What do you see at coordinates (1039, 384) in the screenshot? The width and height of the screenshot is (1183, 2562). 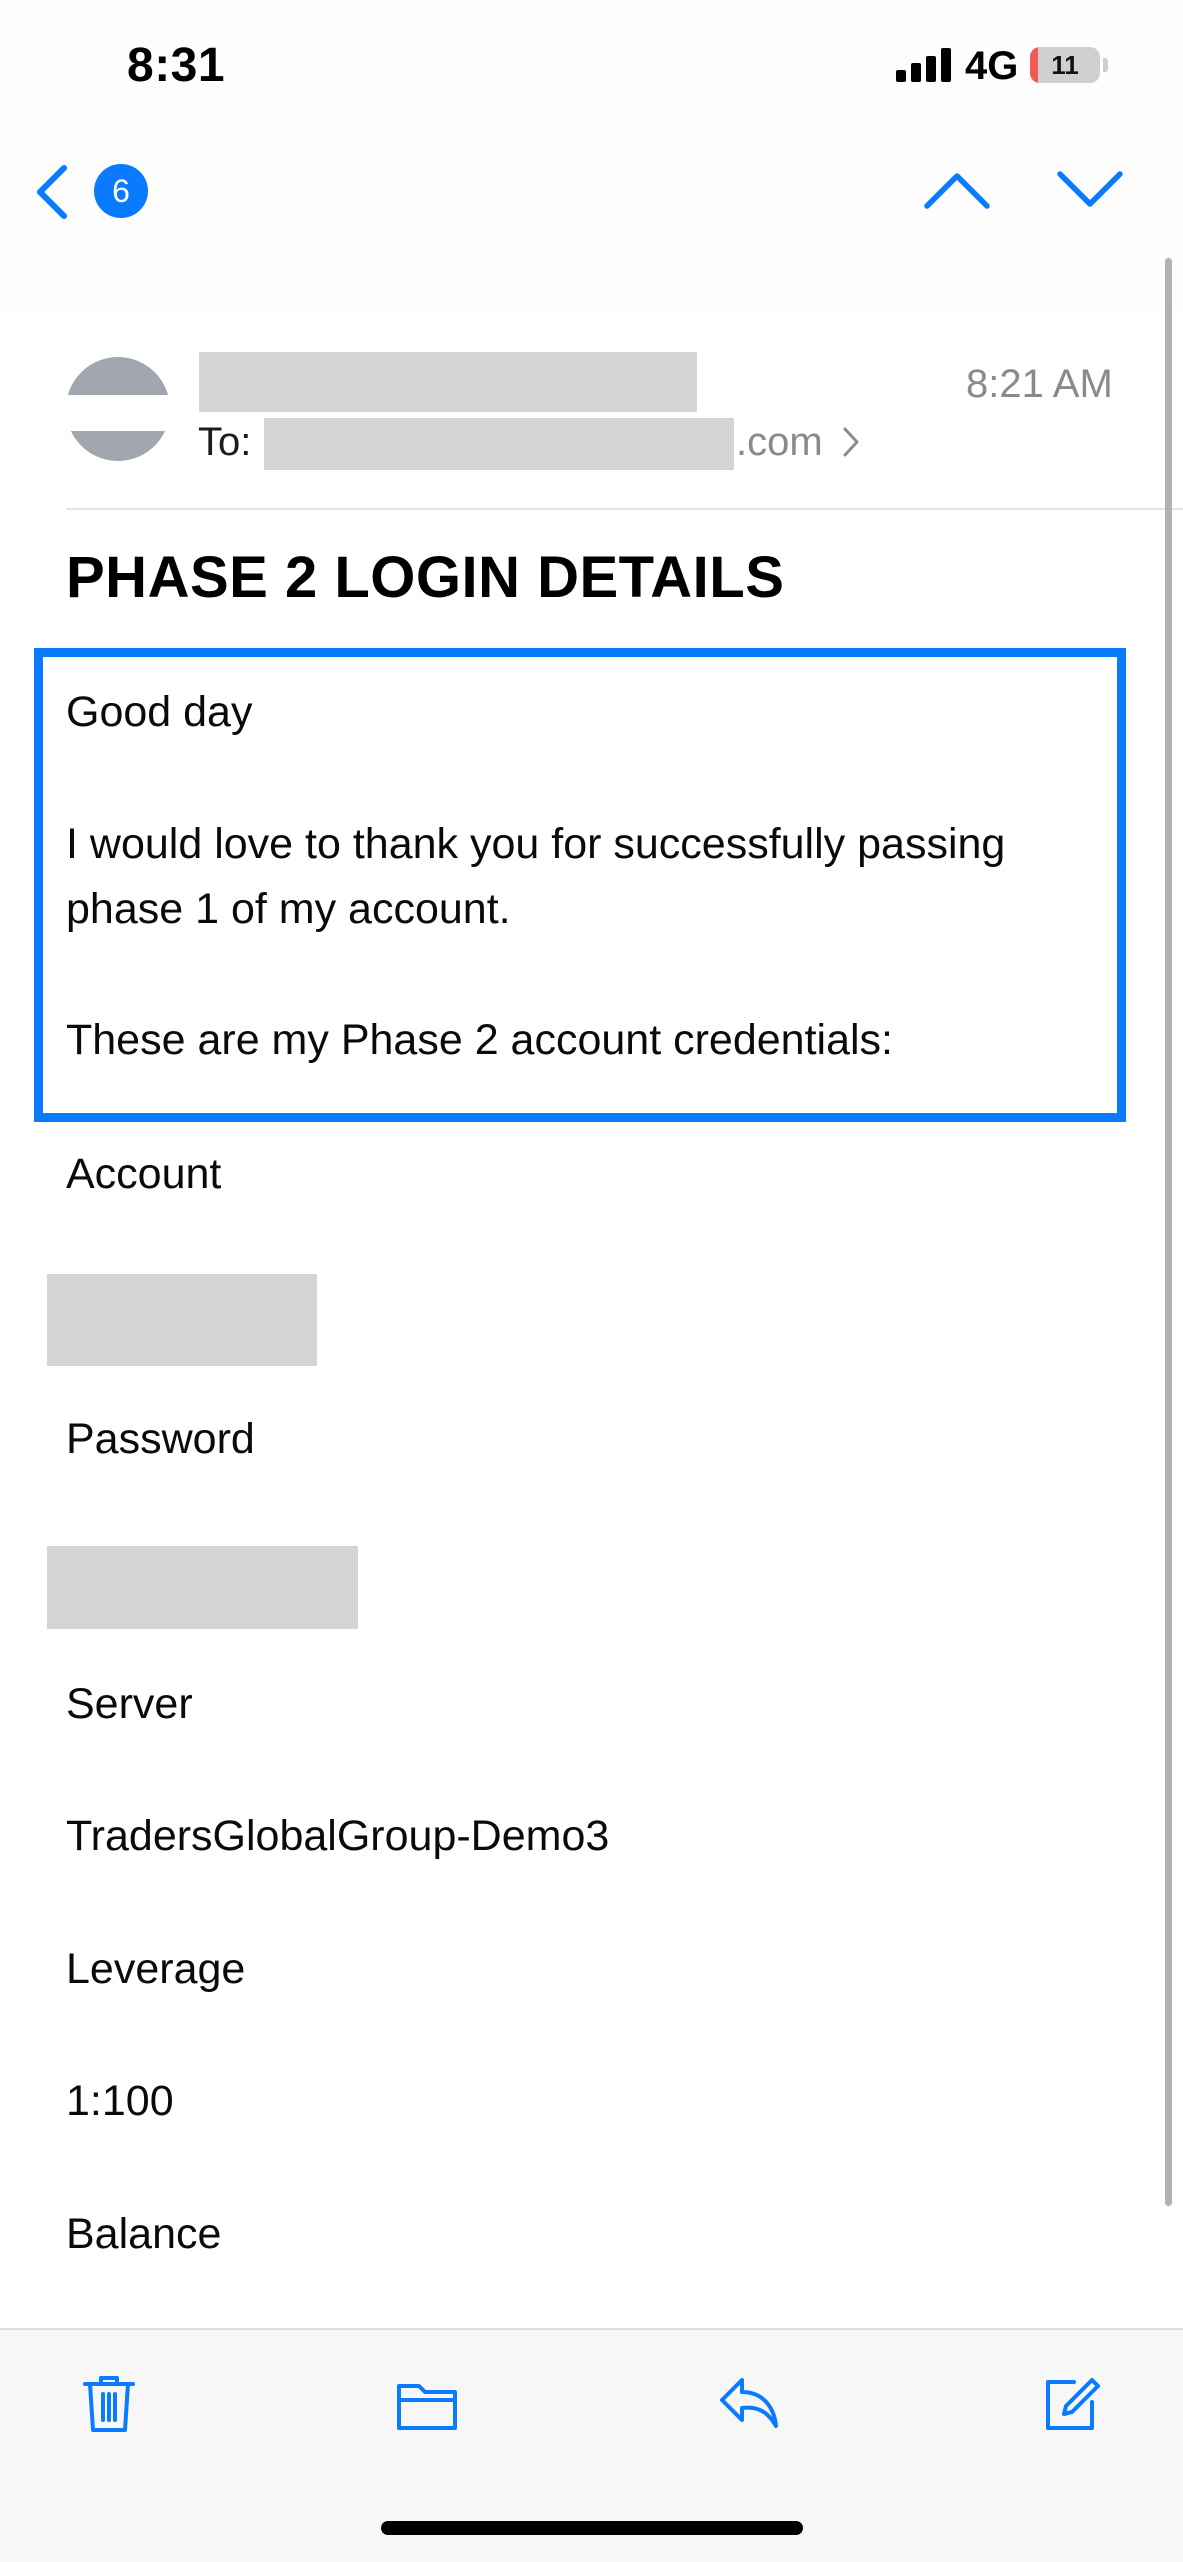 I see `received-time: 8:21 AM` at bounding box center [1039, 384].